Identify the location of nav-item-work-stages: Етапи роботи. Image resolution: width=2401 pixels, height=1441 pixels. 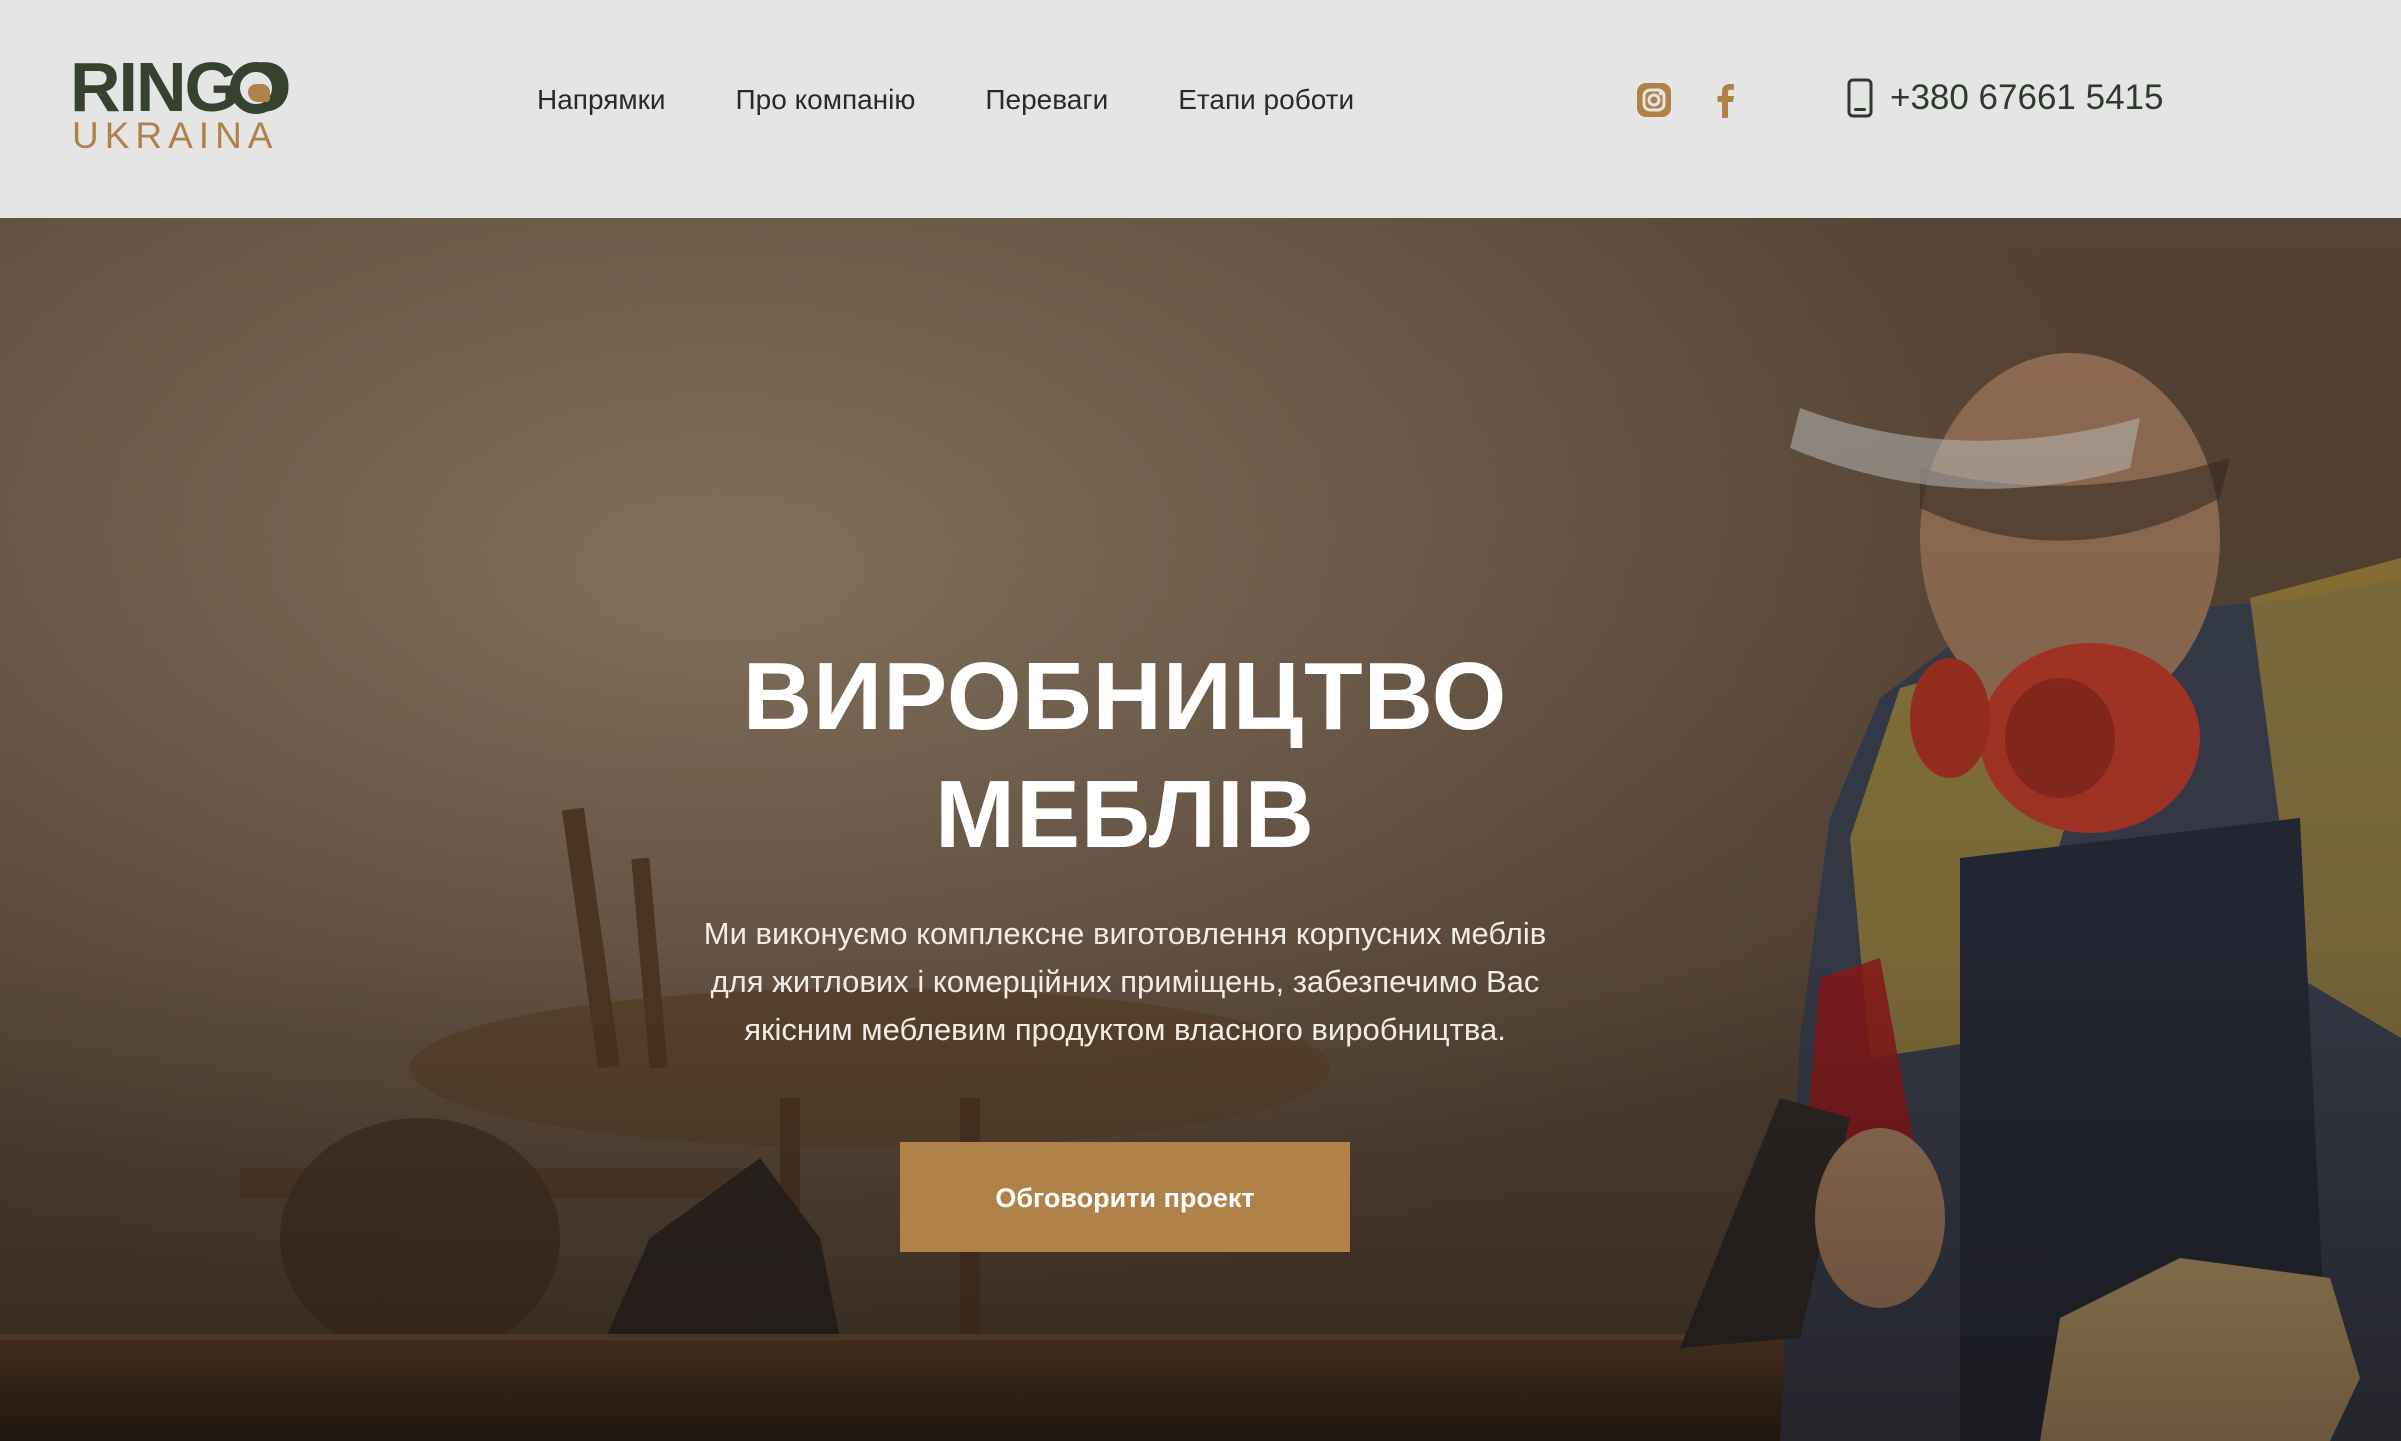
(1266, 100).